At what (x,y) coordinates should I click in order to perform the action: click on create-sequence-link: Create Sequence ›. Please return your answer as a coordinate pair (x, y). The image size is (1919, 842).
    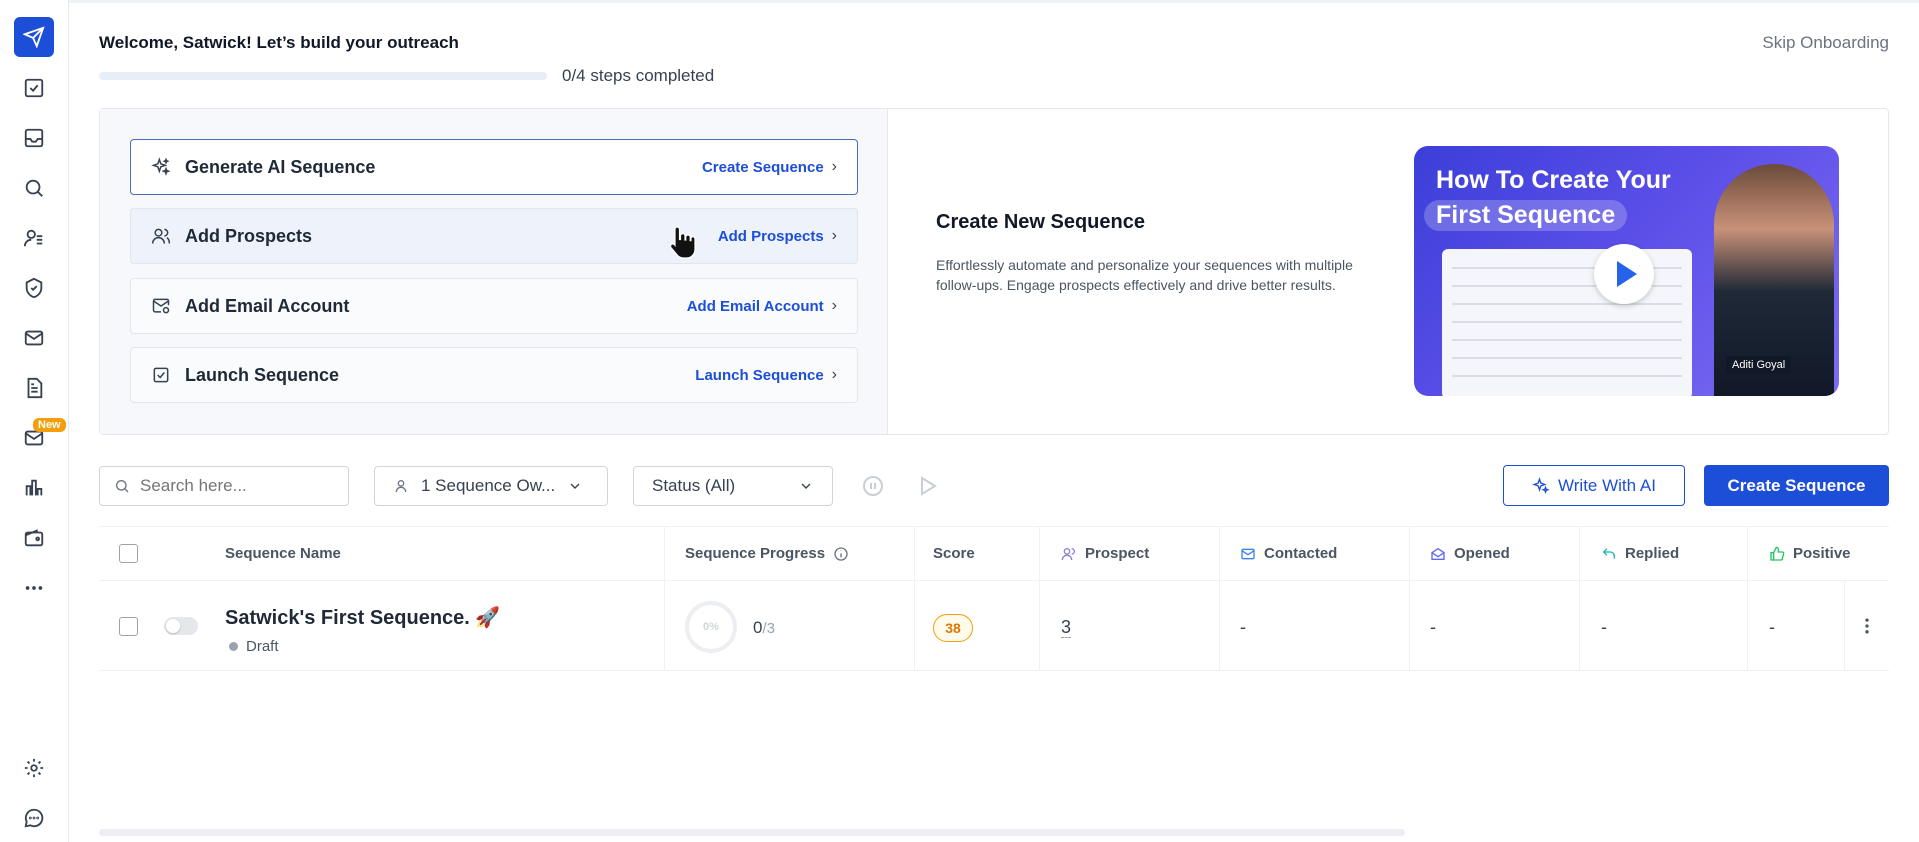
    Looking at the image, I should click on (769, 167).